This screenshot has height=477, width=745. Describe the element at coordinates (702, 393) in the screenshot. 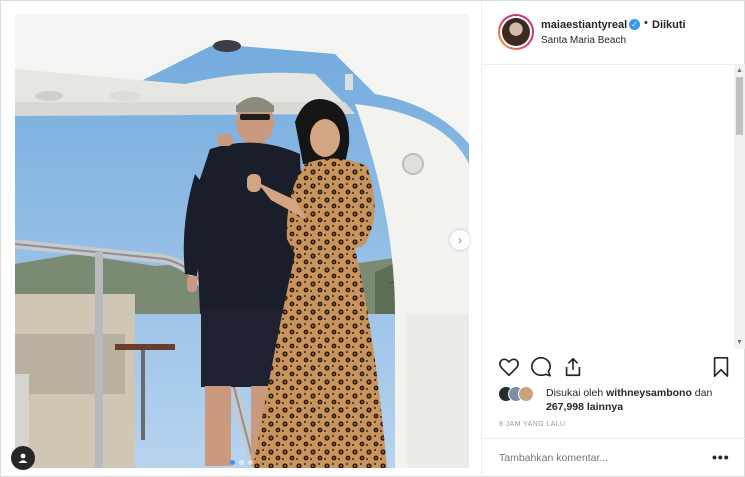

I see `liked-by-joiner: dan` at that location.